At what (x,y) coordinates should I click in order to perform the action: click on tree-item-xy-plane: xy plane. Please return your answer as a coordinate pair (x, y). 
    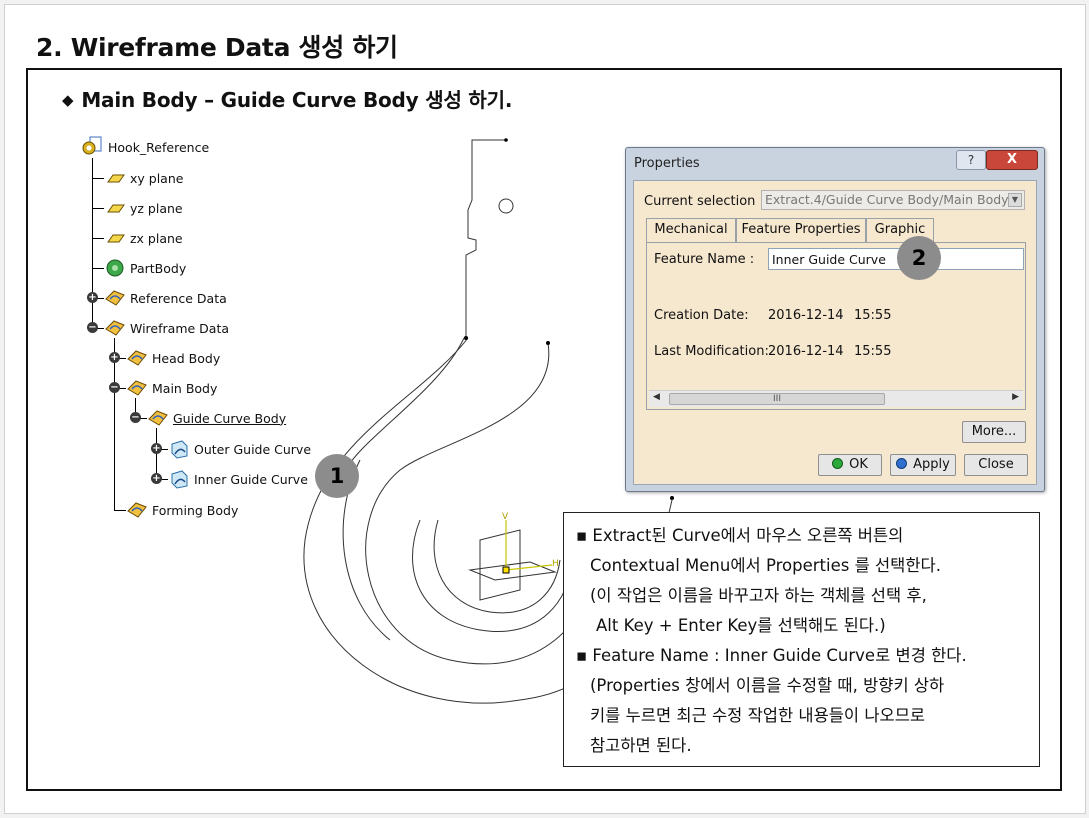
    Looking at the image, I should click on (143, 178).